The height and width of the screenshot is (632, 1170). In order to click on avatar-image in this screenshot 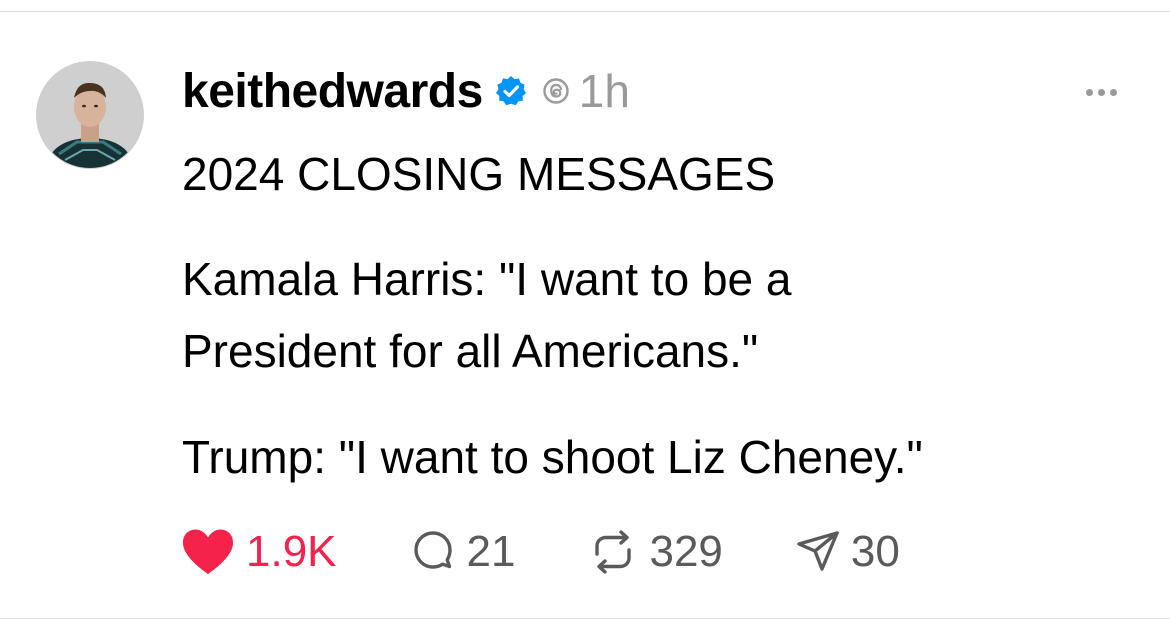, I will do `click(90, 115)`.